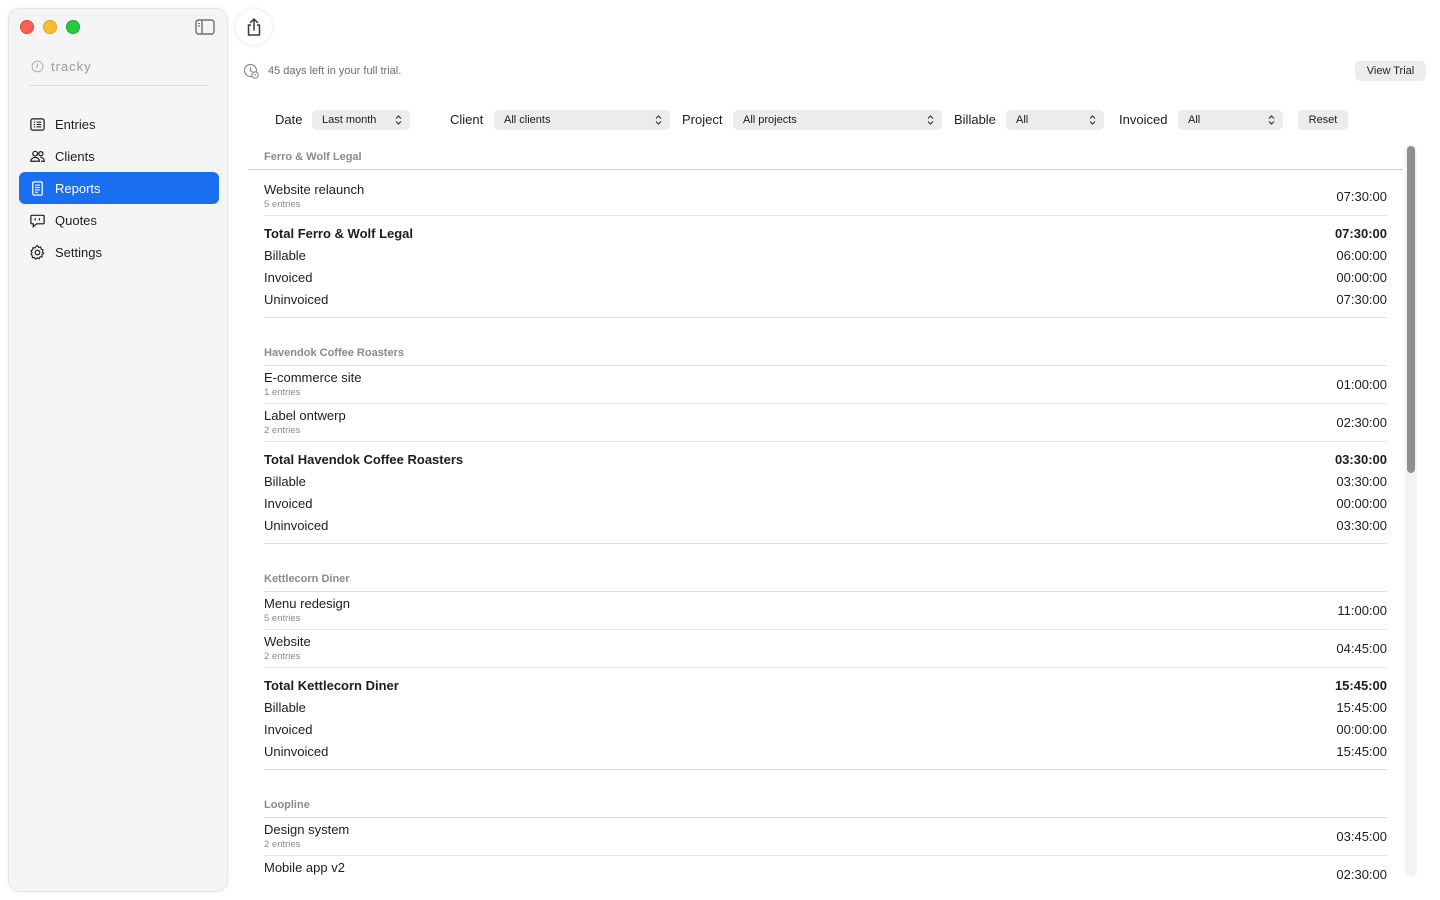  Describe the element at coordinates (364, 459) in the screenshot. I see `total-label: Total Havendok Coffee Roasters` at that location.